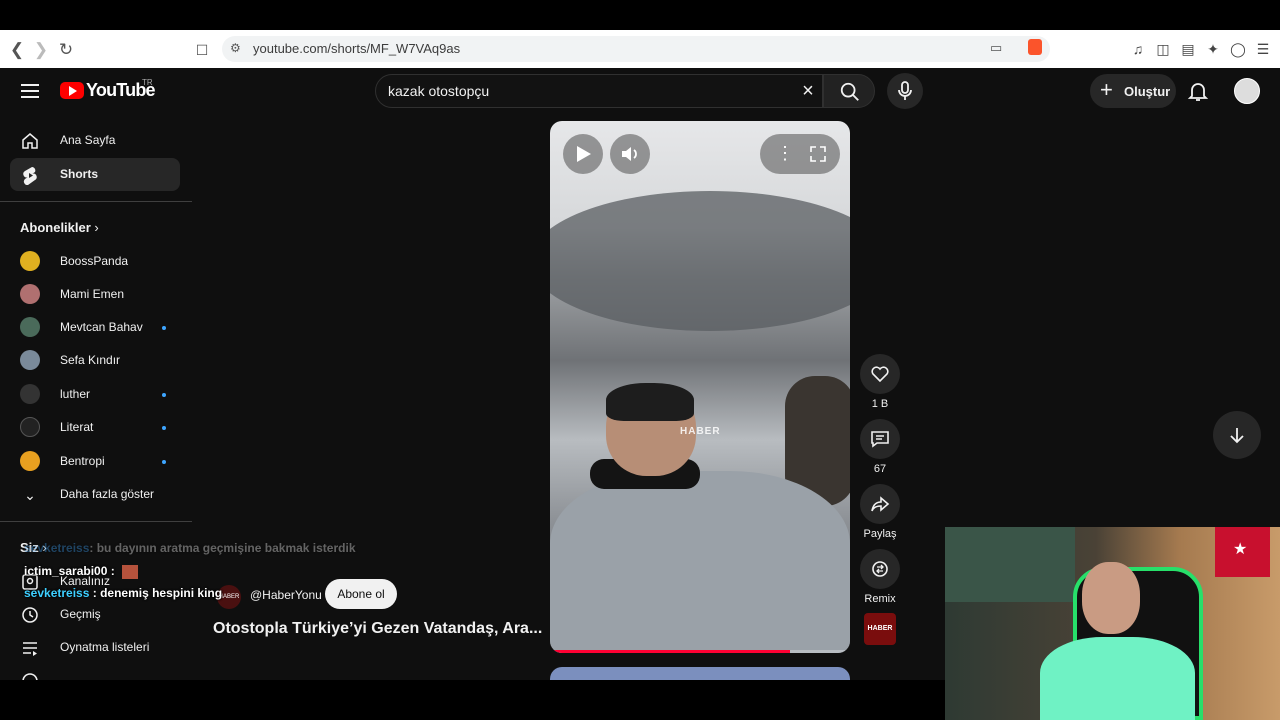  What do you see at coordinates (1198, 91) in the screenshot?
I see `notifications-bell-icon` at bounding box center [1198, 91].